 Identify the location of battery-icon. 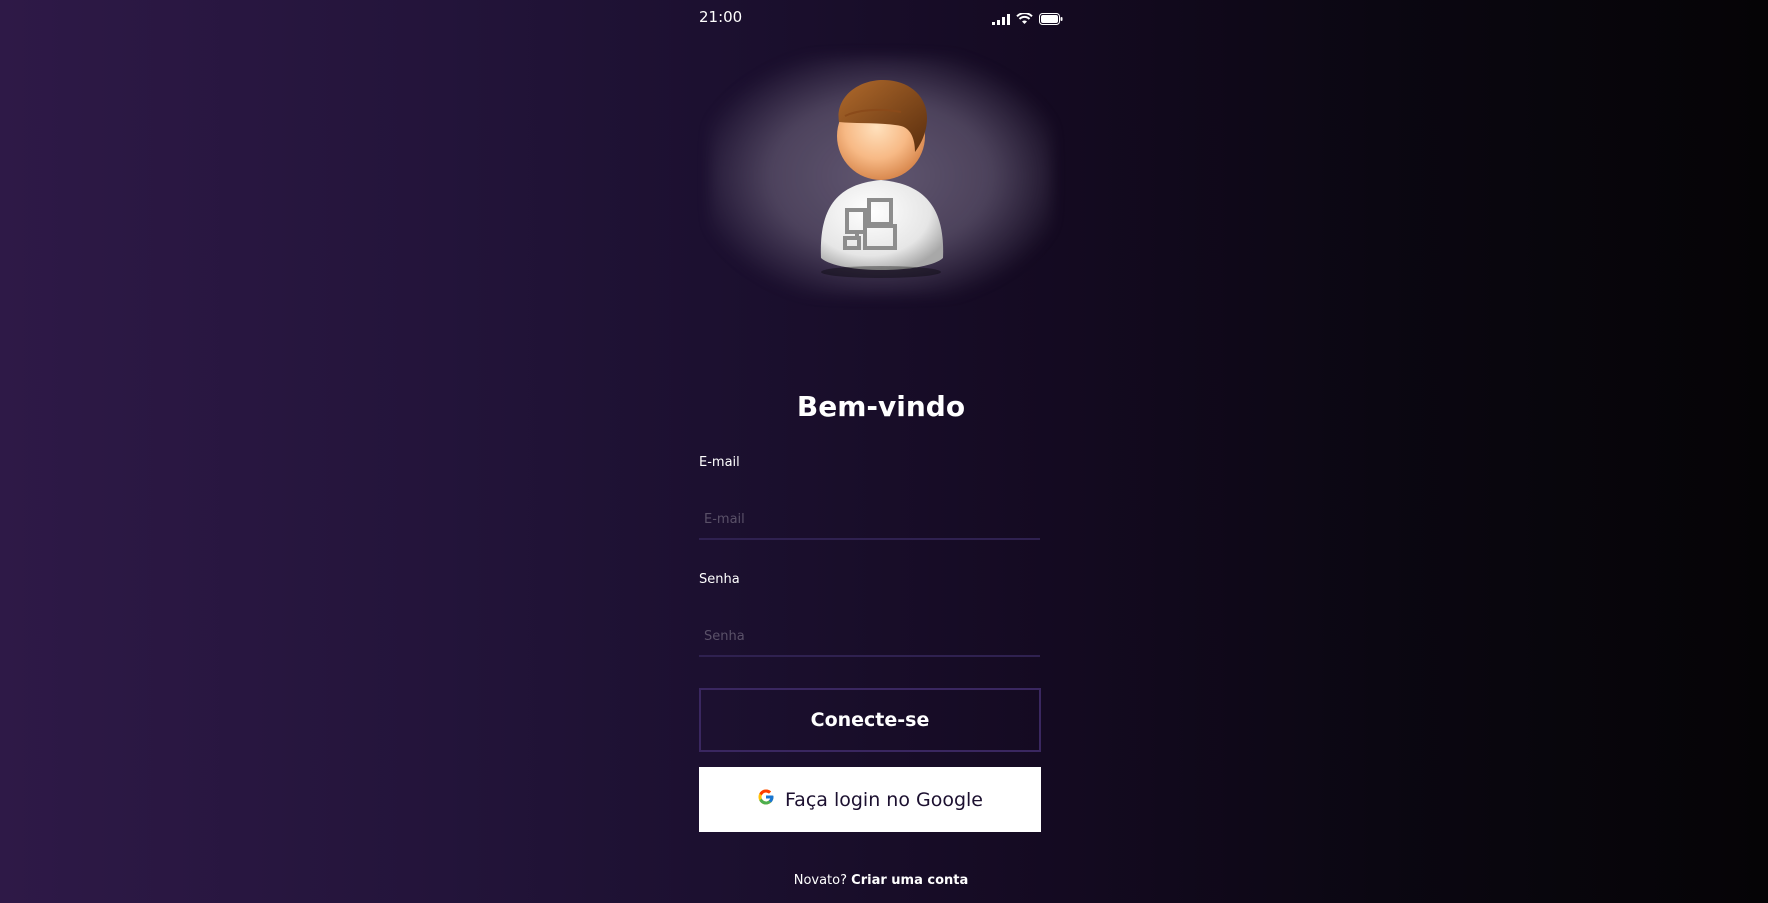
(1051, 19).